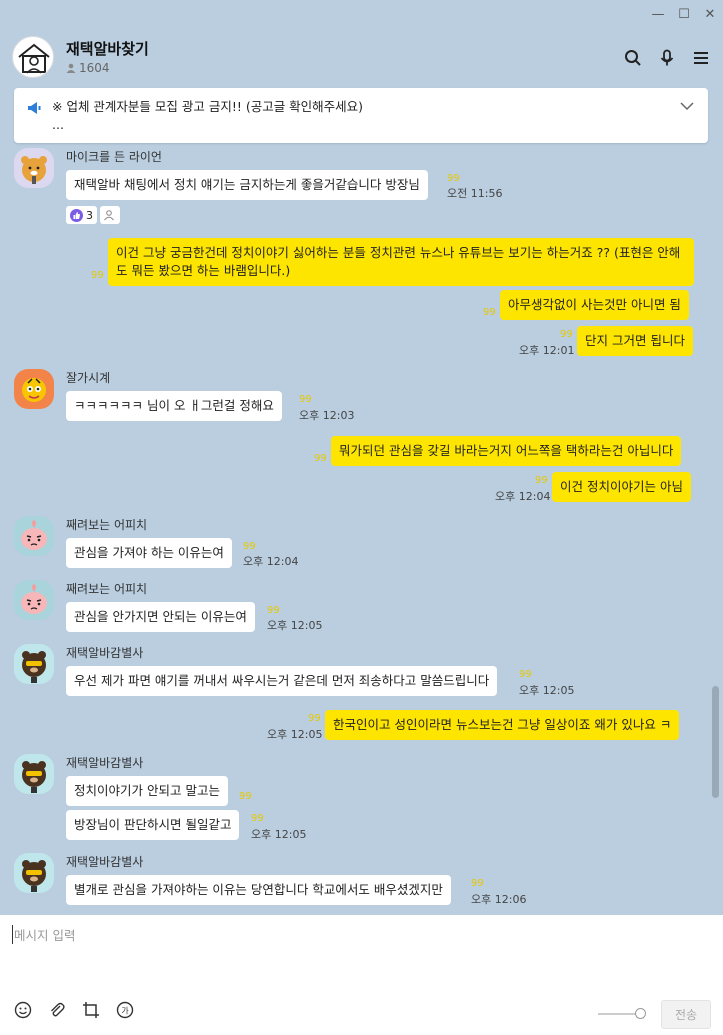 This screenshot has width=723, height=1035. I want to click on room-title: 재택알바찾기, so click(107, 49).